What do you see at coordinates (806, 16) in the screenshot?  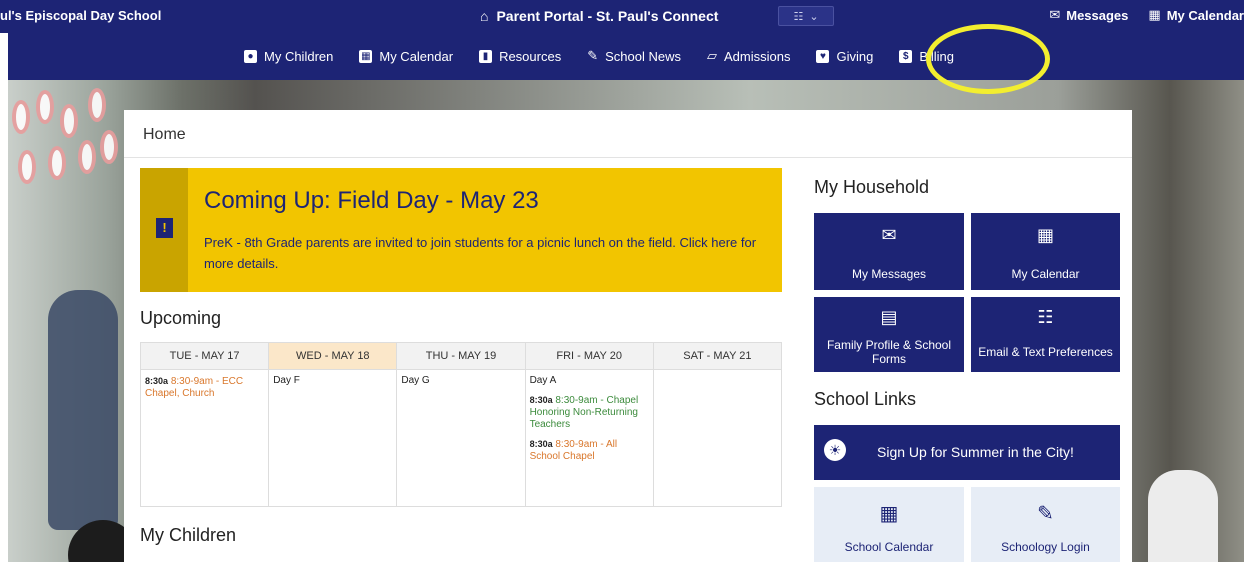 I see `portal-switcher: ☷ ⌄` at bounding box center [806, 16].